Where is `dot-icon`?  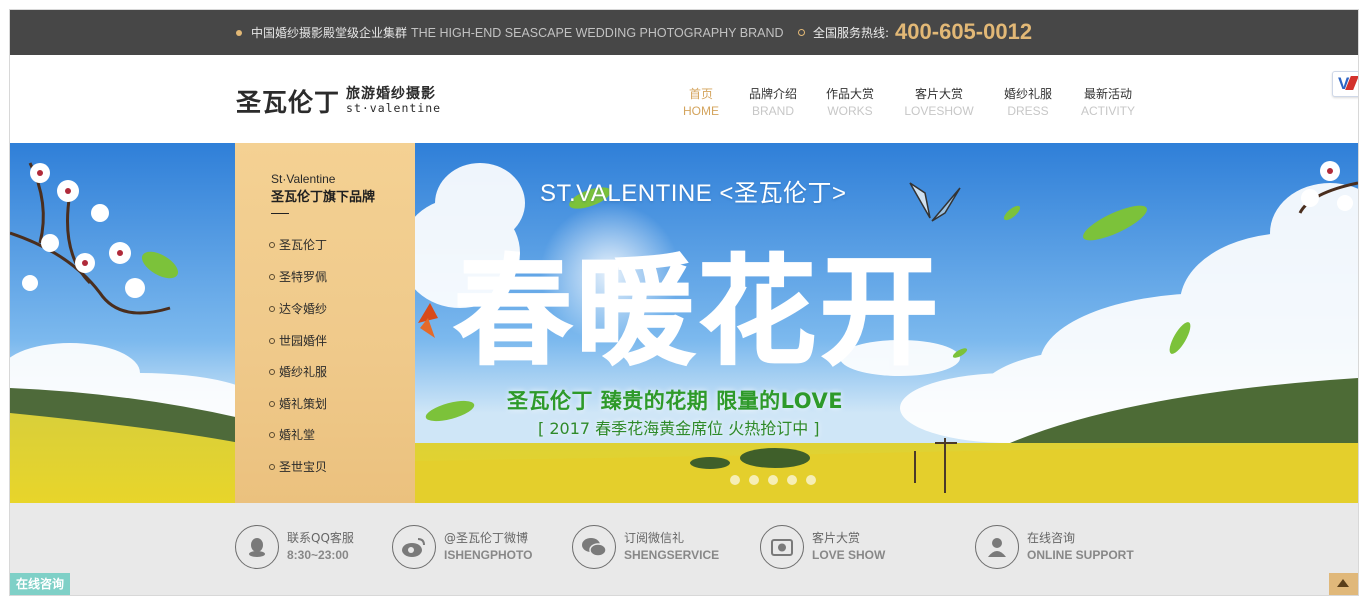 dot-icon is located at coordinates (239, 32).